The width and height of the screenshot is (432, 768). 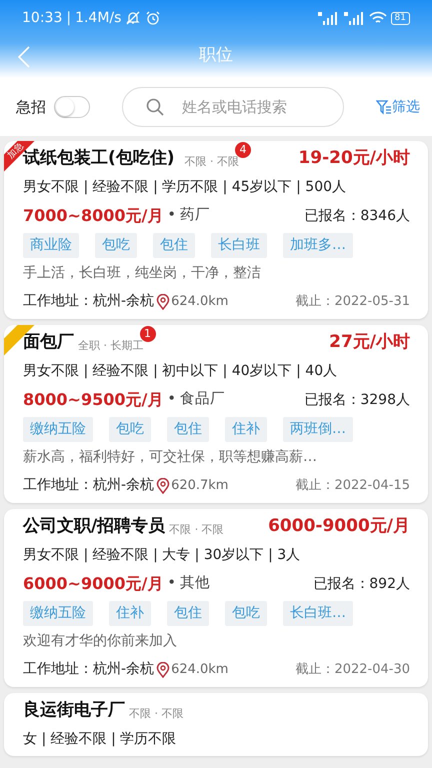 I want to click on signup-count: 已报名：3298人, so click(x=357, y=400).